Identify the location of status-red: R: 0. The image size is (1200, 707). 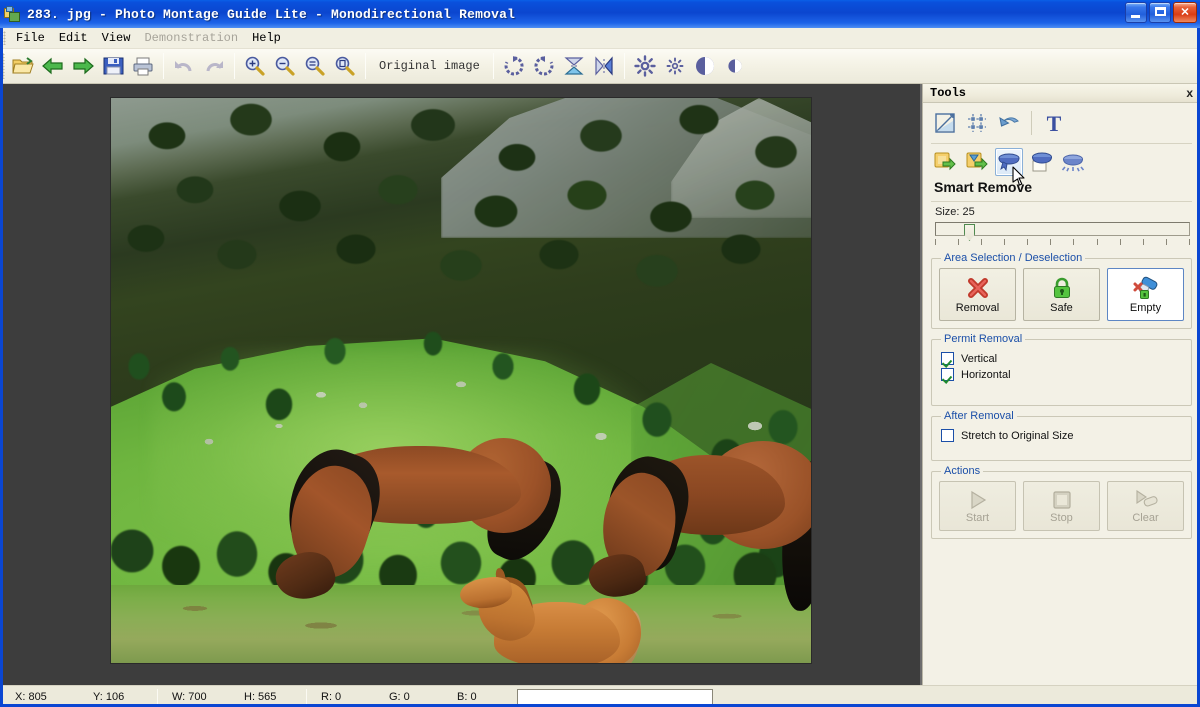
(331, 696).